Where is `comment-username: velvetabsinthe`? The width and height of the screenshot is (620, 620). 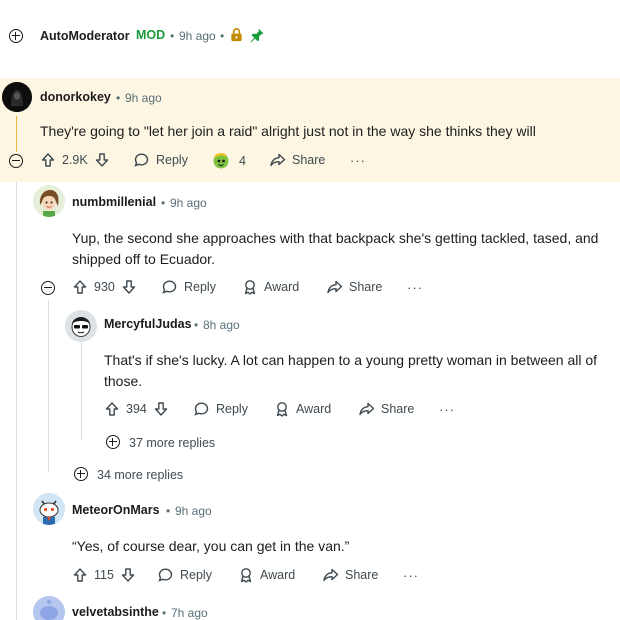 comment-username: velvetabsinthe is located at coordinates (115, 612).